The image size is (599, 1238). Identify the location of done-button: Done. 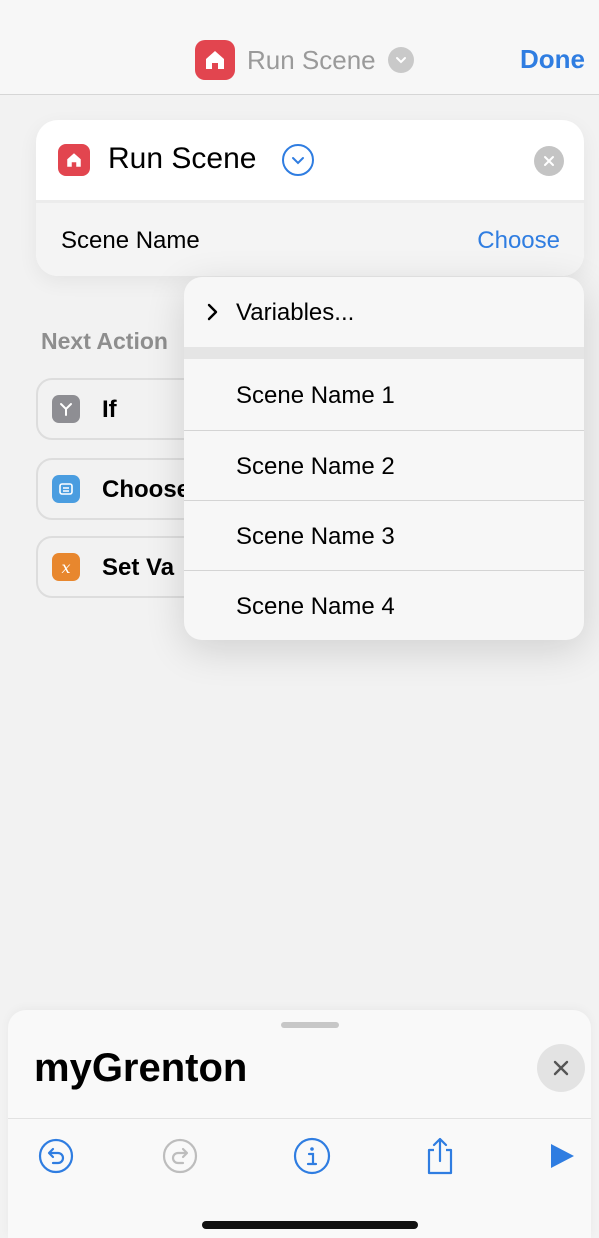
(552, 59).